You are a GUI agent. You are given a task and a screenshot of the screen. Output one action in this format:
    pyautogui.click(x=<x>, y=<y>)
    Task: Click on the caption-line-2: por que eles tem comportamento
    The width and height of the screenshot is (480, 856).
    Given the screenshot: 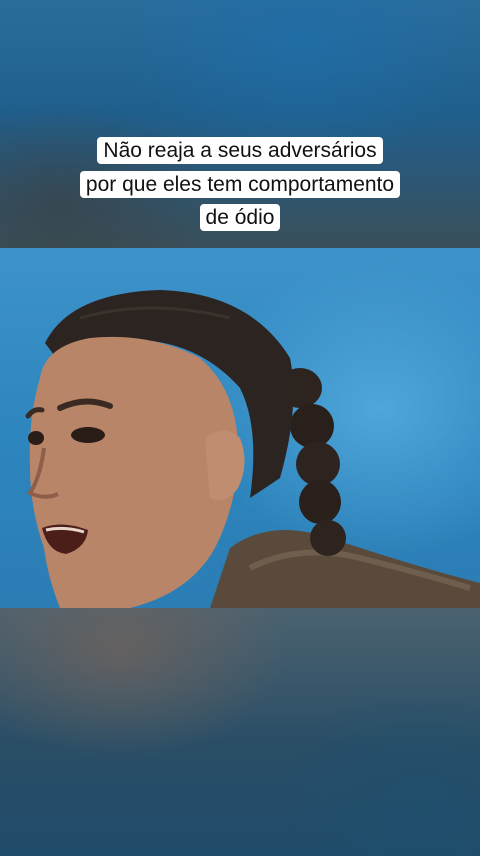 What is the action you would take?
    pyautogui.click(x=240, y=184)
    